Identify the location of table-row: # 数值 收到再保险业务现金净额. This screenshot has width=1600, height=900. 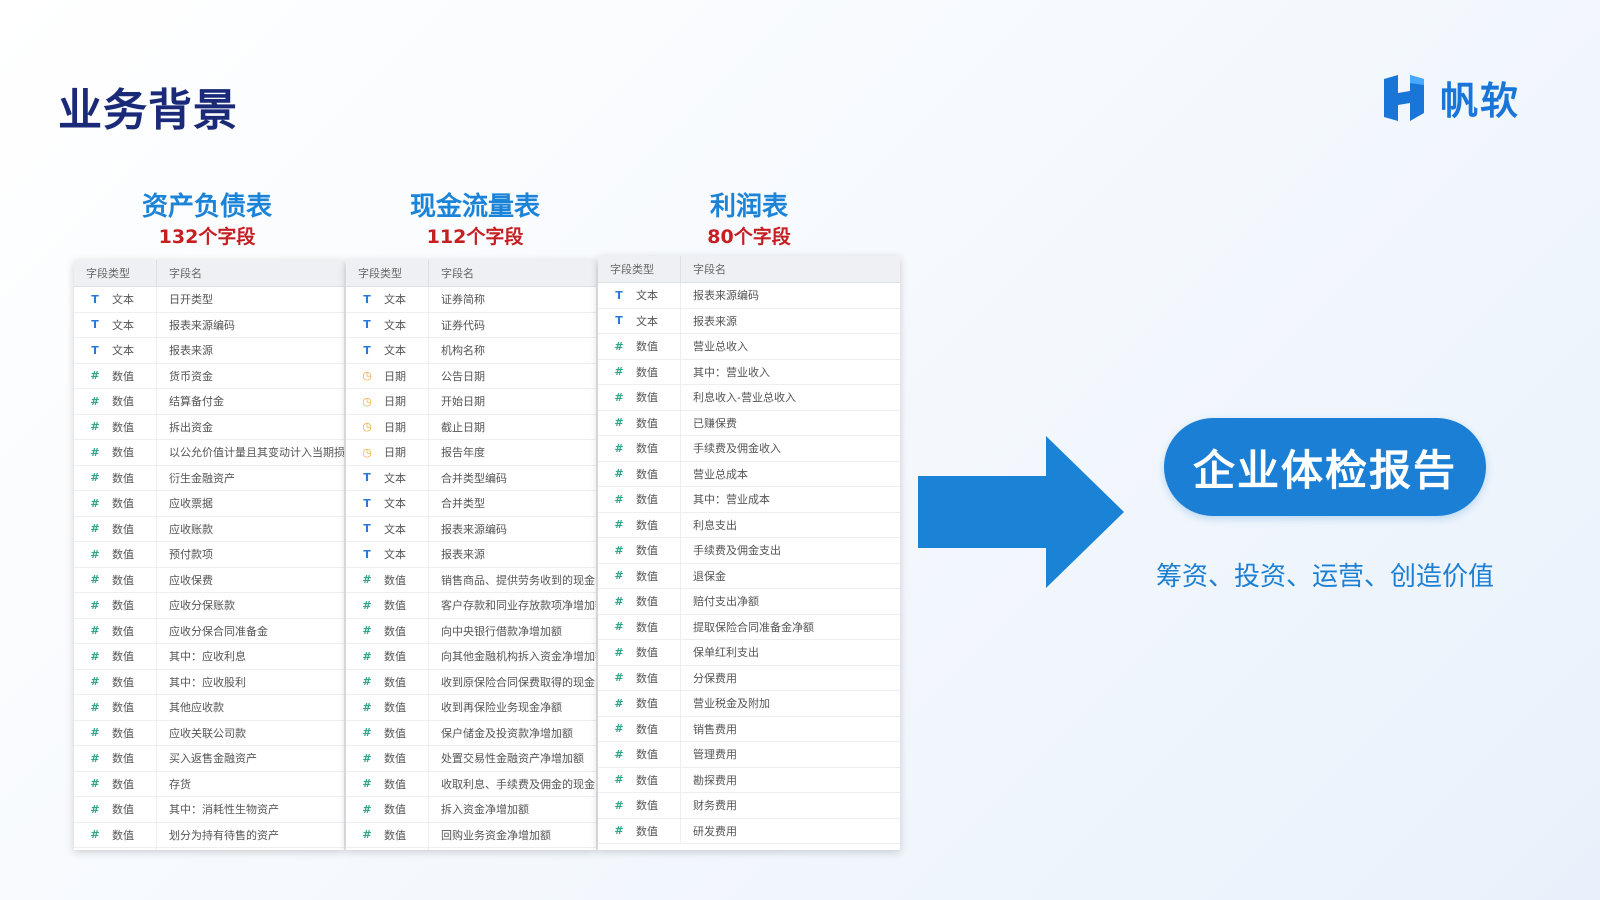
(471, 708).